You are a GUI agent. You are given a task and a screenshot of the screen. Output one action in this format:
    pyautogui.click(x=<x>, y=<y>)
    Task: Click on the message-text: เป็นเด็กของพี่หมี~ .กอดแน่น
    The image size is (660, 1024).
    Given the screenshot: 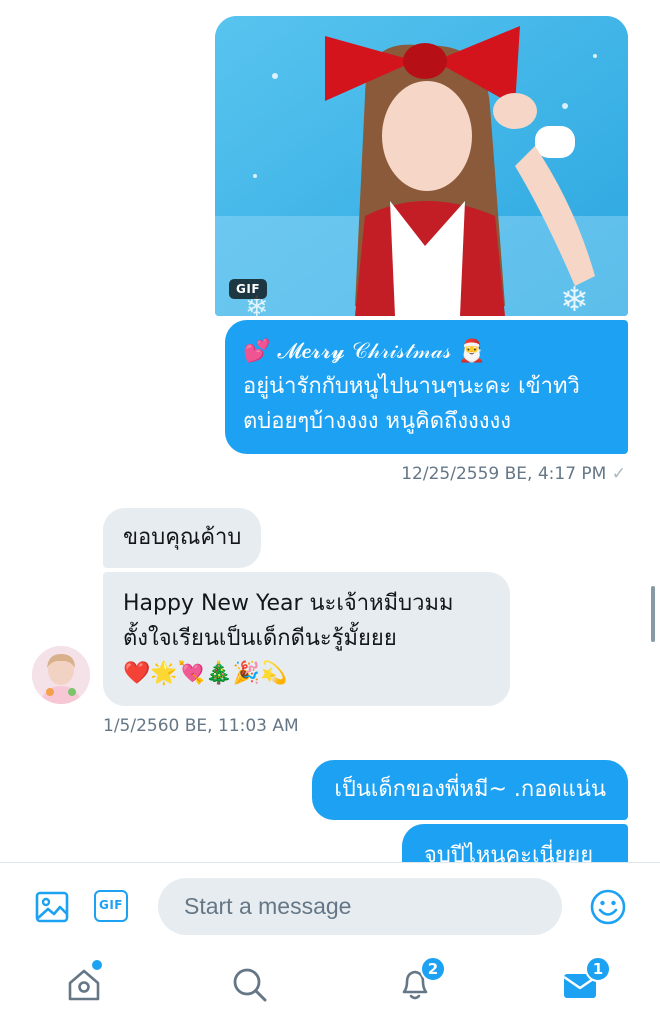 What is the action you would take?
    pyautogui.click(x=470, y=789)
    